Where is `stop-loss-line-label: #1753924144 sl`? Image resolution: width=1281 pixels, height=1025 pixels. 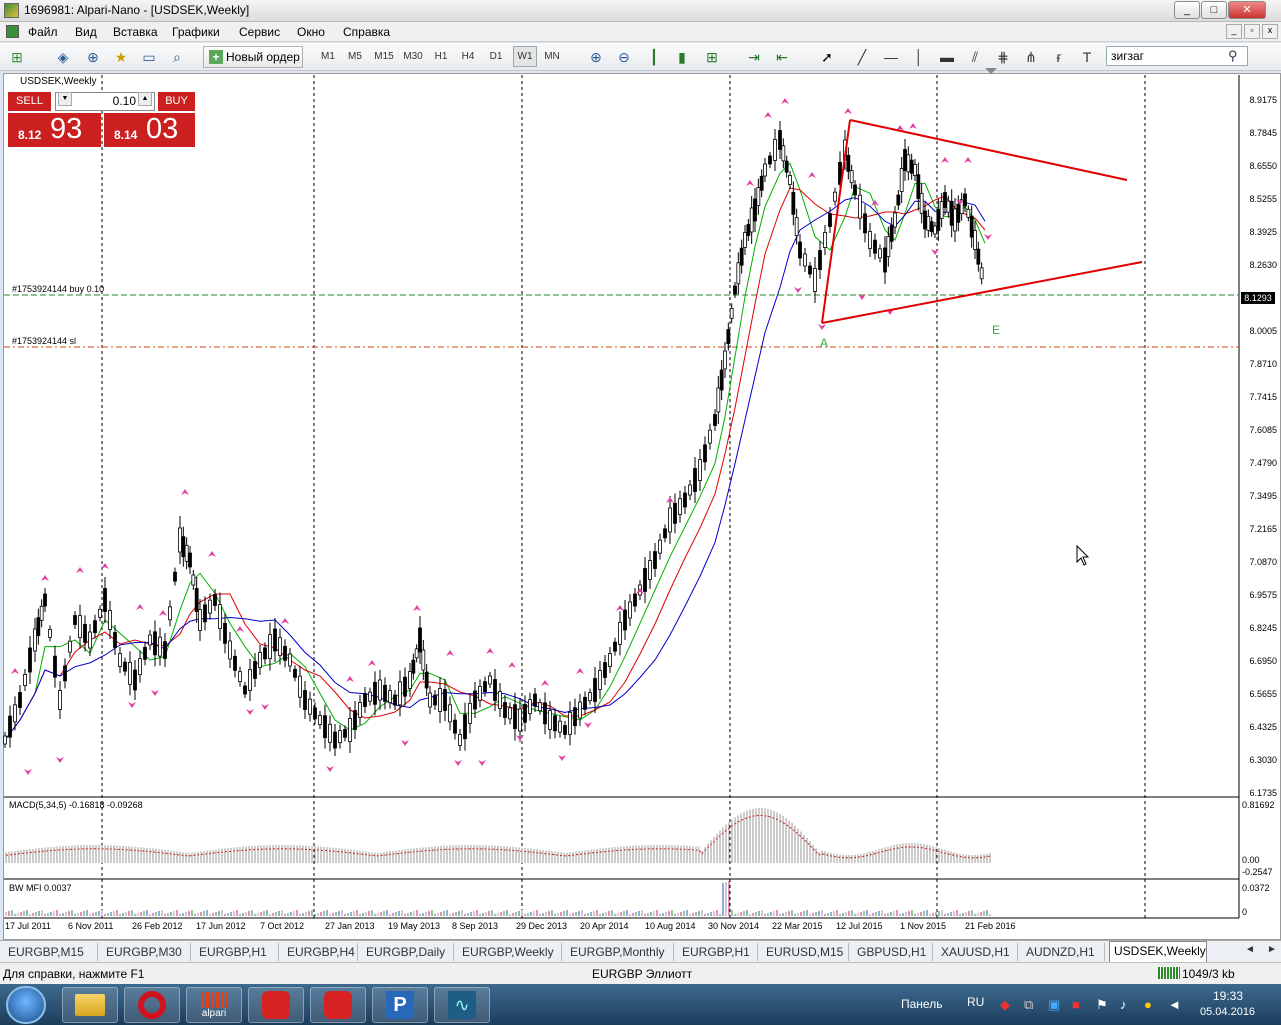 stop-loss-line-label: #1753924144 sl is located at coordinates (44, 341).